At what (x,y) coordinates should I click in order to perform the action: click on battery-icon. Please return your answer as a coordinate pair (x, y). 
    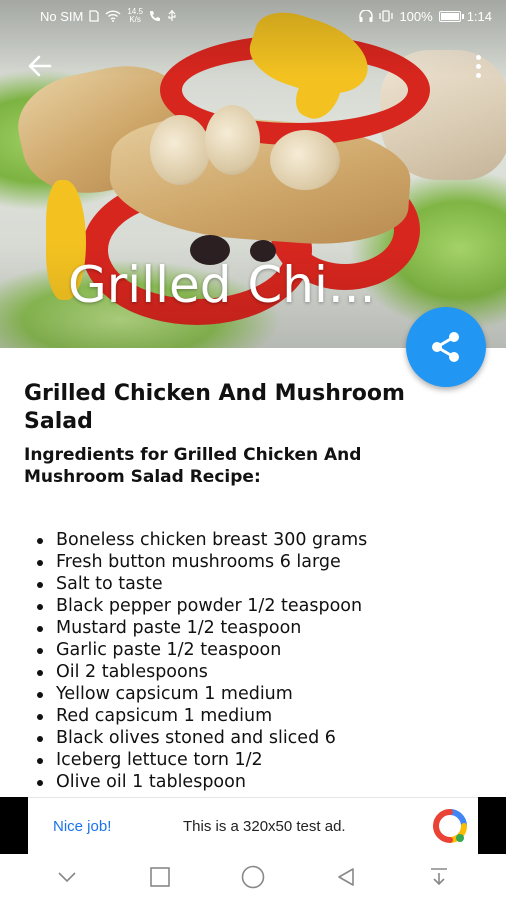
    Looking at the image, I should click on (451, 16).